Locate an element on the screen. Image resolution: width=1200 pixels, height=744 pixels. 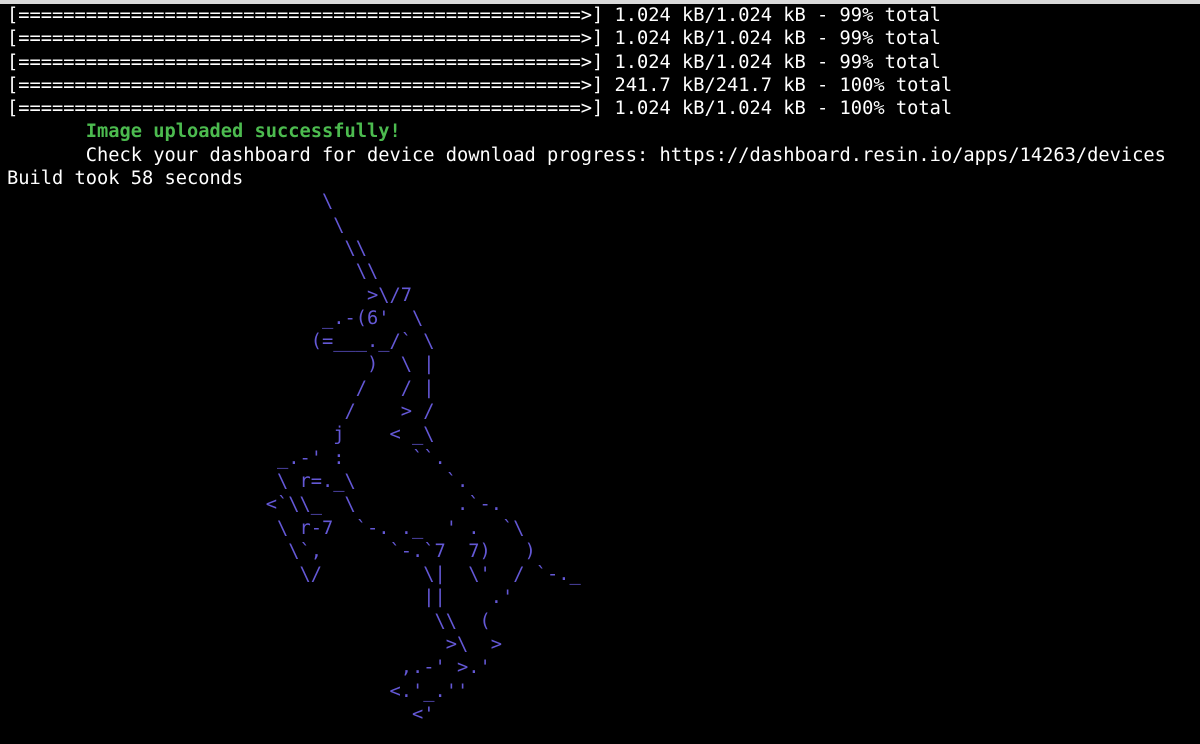
upload-success-message: Image uploaded successfully! is located at coordinates (204, 132).